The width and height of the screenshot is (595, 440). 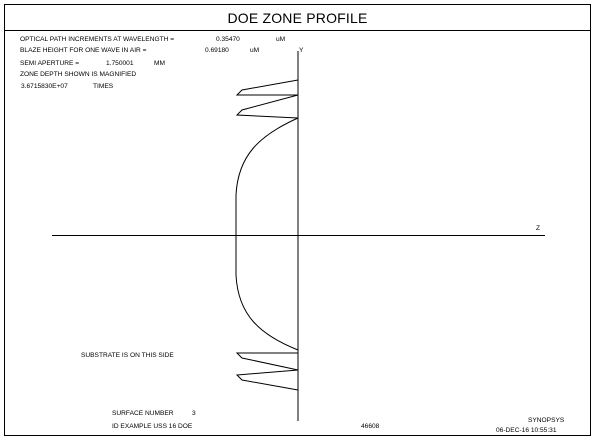 What do you see at coordinates (267, 234) in the screenshot?
I see `central-zone-curve` at bounding box center [267, 234].